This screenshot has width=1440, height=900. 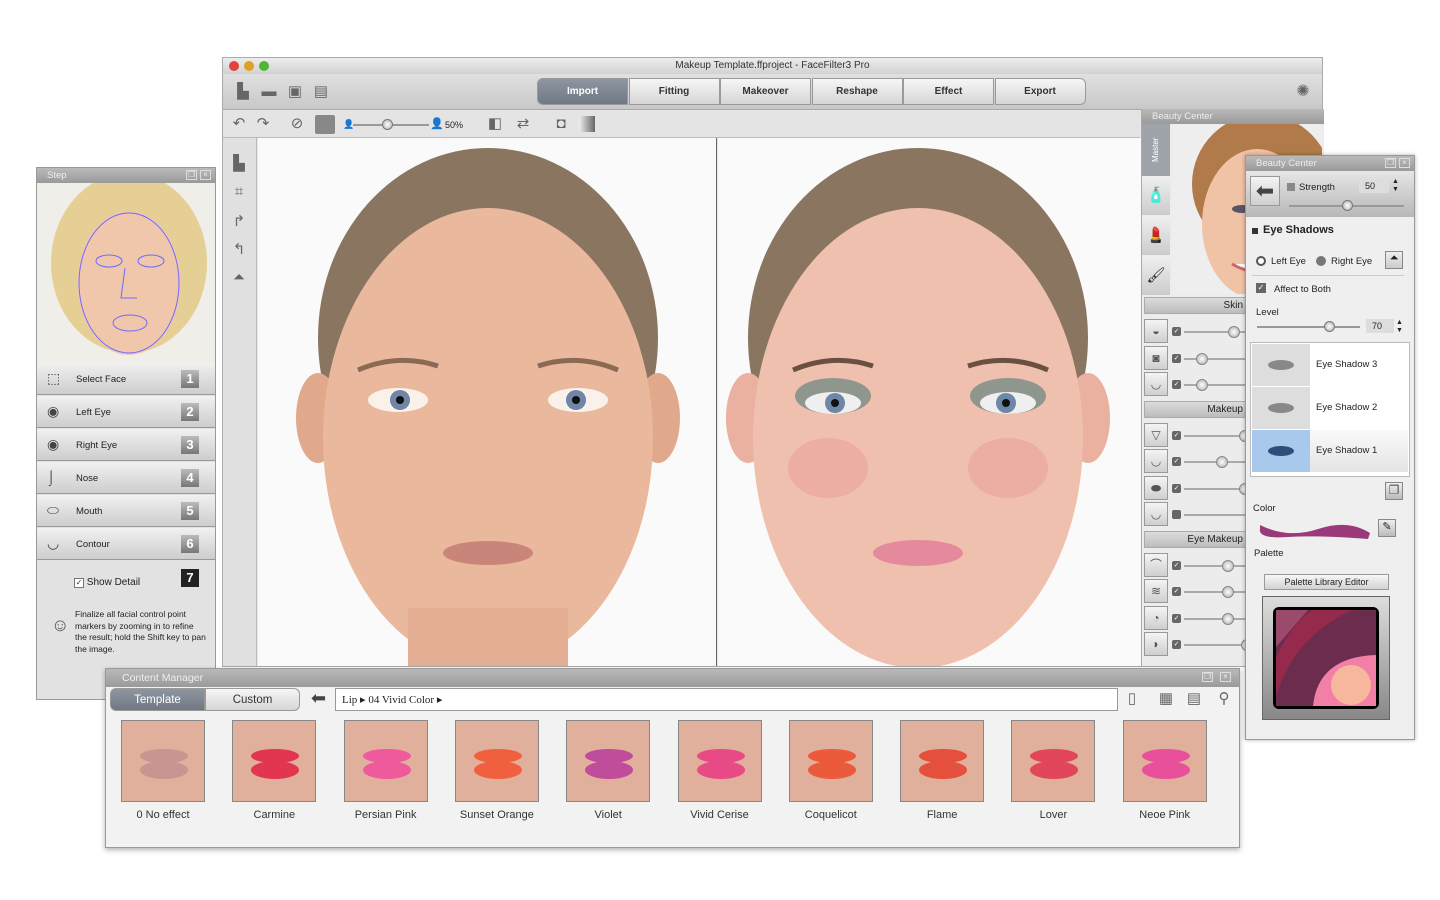 What do you see at coordinates (1156, 331) in the screenshot?
I see `feature-icon: ◒` at bounding box center [1156, 331].